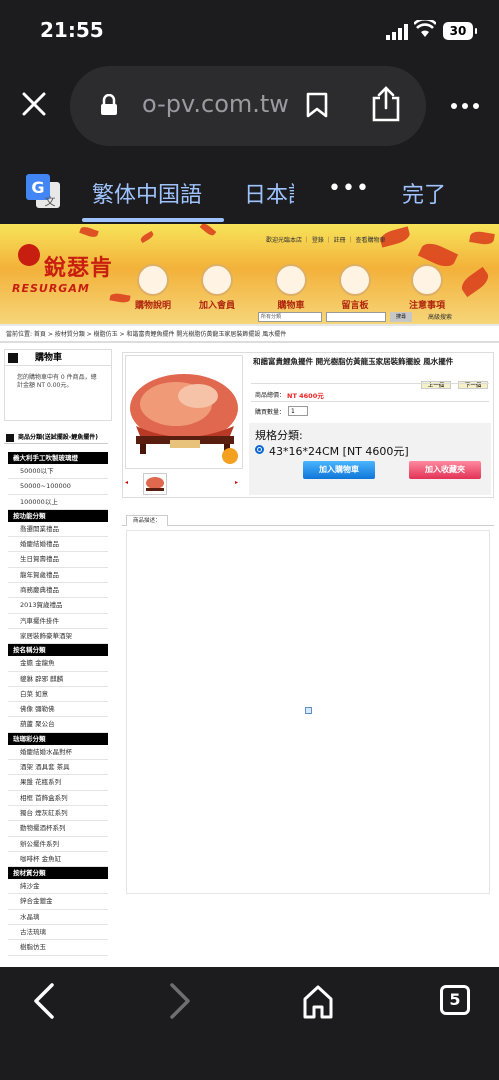 This screenshot has width=499, height=1080. Describe the element at coordinates (349, 188) in the screenshot. I see `translate-more-button: •••` at that location.